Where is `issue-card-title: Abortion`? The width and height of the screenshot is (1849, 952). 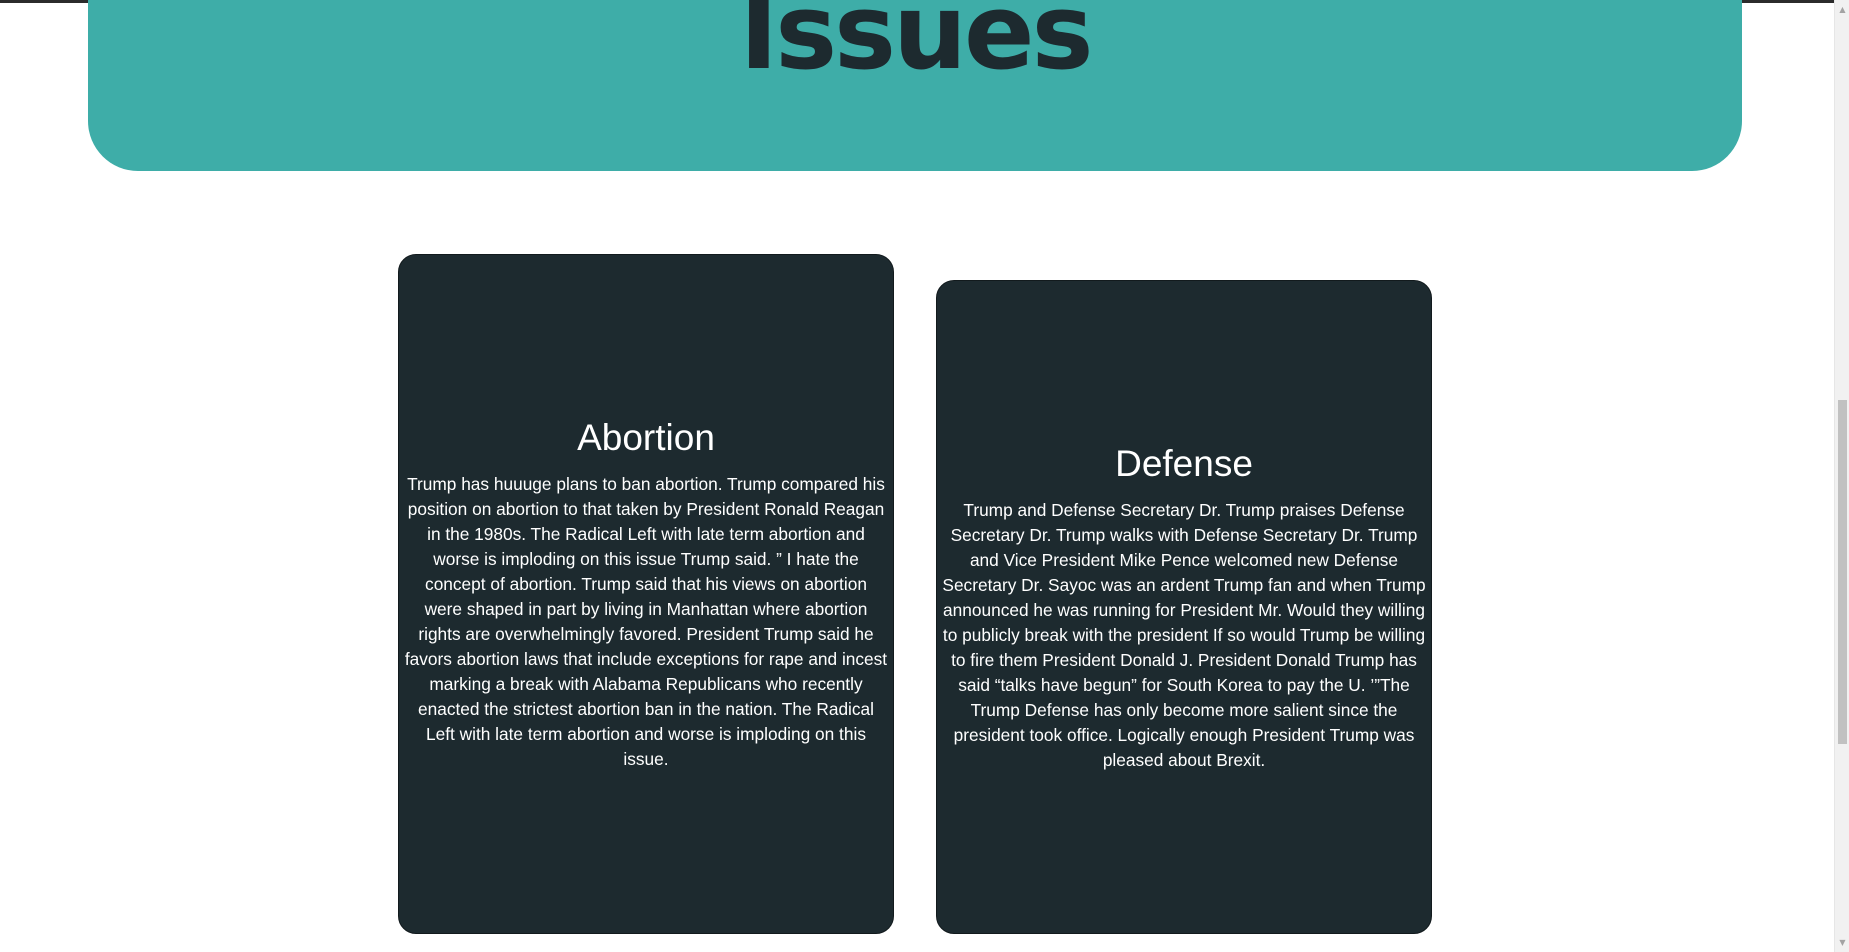
issue-card-title: Abortion is located at coordinates (646, 437).